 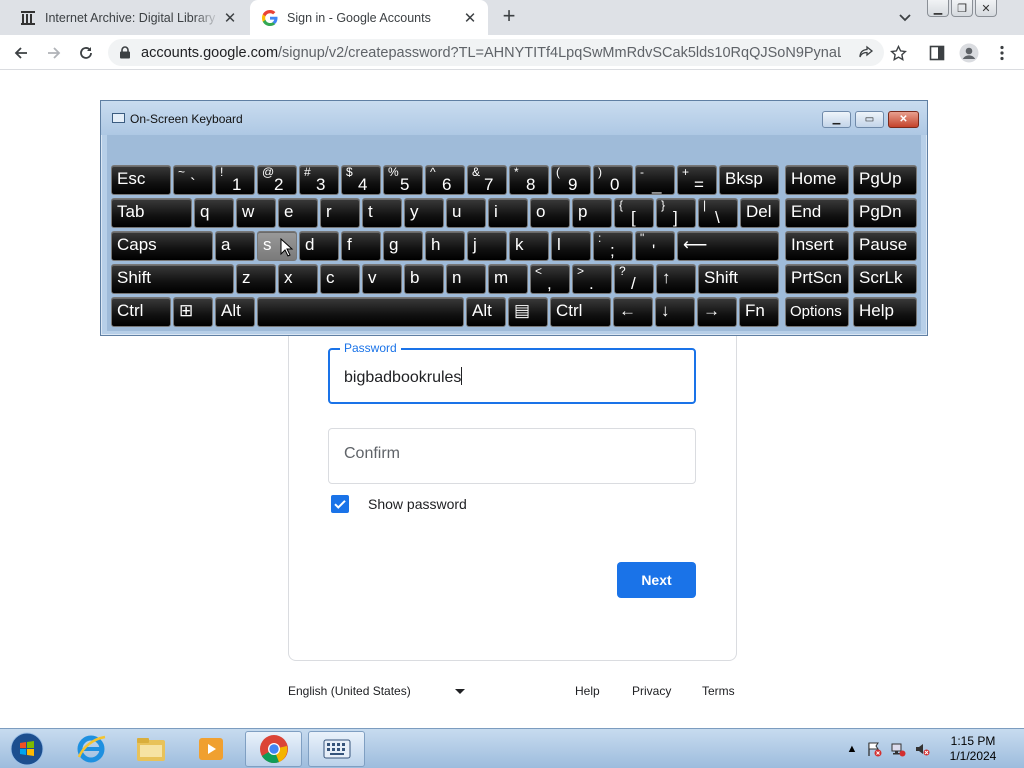 What do you see at coordinates (382, 213) in the screenshot?
I see `key-t: t` at bounding box center [382, 213].